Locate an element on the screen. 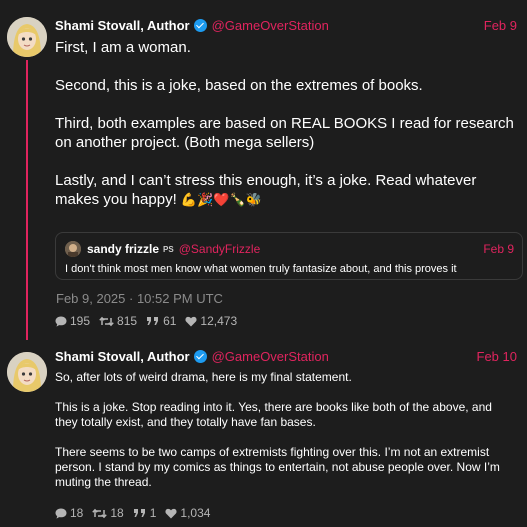  reply-stat: 18 is located at coordinates (69, 513).